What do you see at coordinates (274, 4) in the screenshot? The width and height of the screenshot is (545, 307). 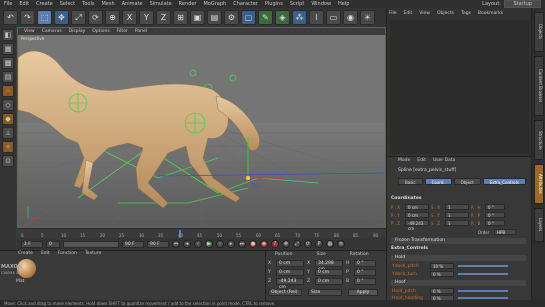 I see `menu-plugins: Plugins` at bounding box center [274, 4].